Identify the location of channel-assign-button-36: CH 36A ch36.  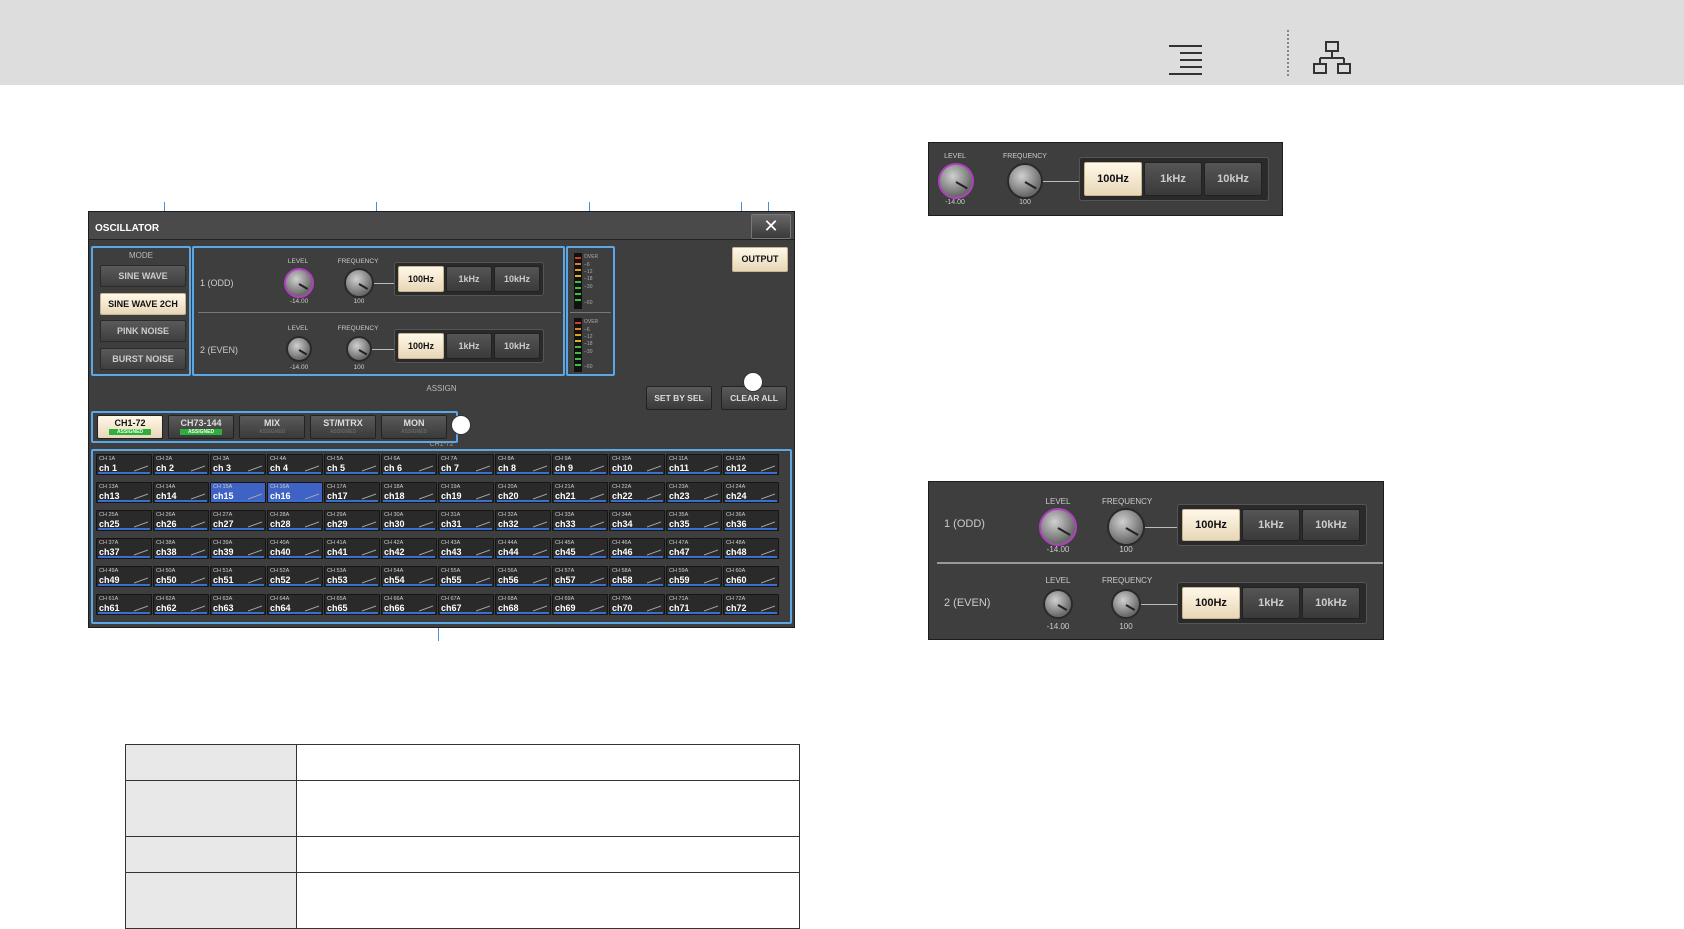
(751, 520).